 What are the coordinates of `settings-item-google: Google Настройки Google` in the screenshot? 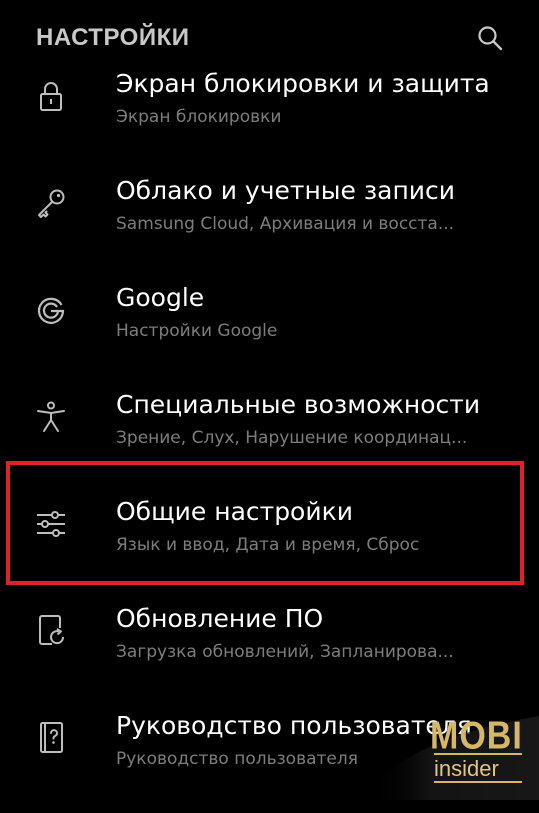 It's located at (269, 331).